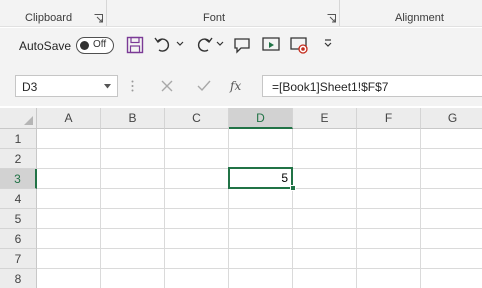  What do you see at coordinates (214, 18) in the screenshot?
I see `font-group-label: Font` at bounding box center [214, 18].